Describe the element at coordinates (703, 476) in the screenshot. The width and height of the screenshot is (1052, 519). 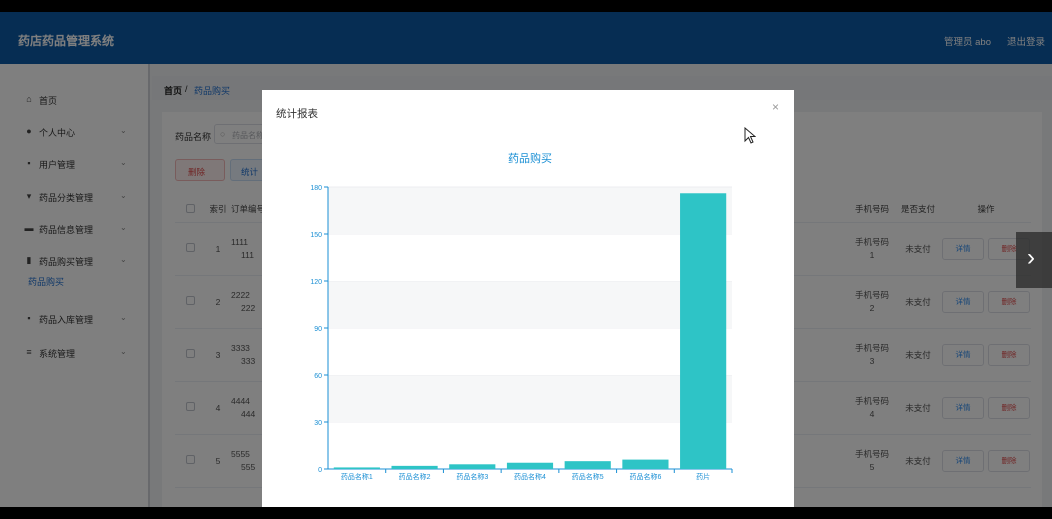
I see `x-tick-label: 药片` at that location.